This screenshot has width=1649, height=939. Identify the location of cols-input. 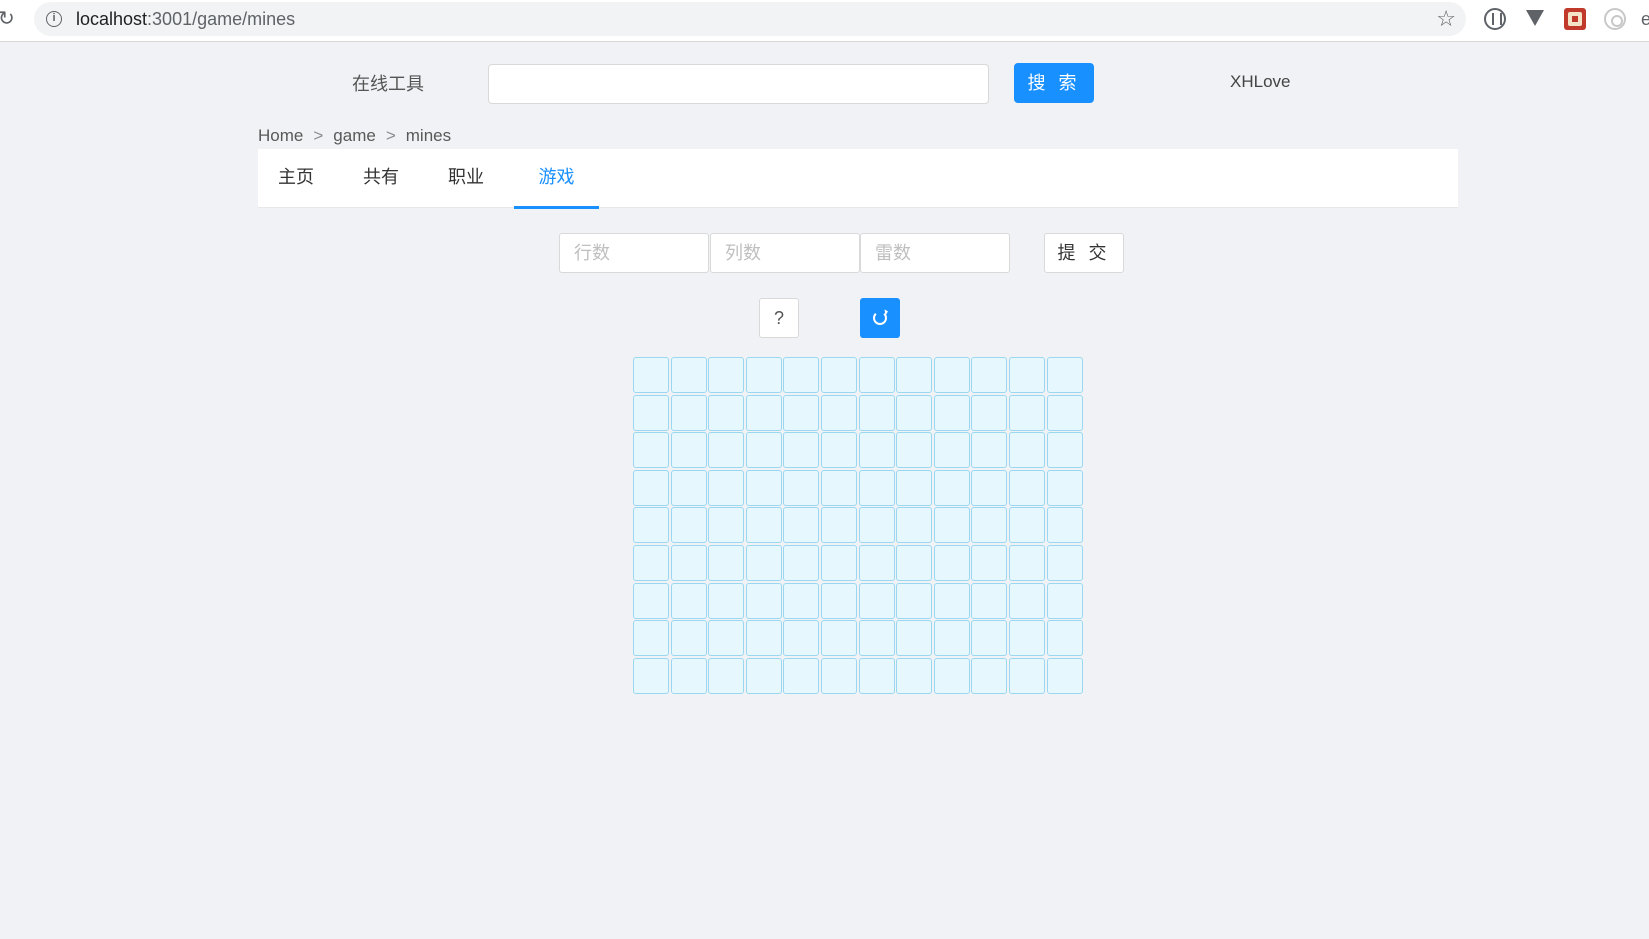
(785, 253).